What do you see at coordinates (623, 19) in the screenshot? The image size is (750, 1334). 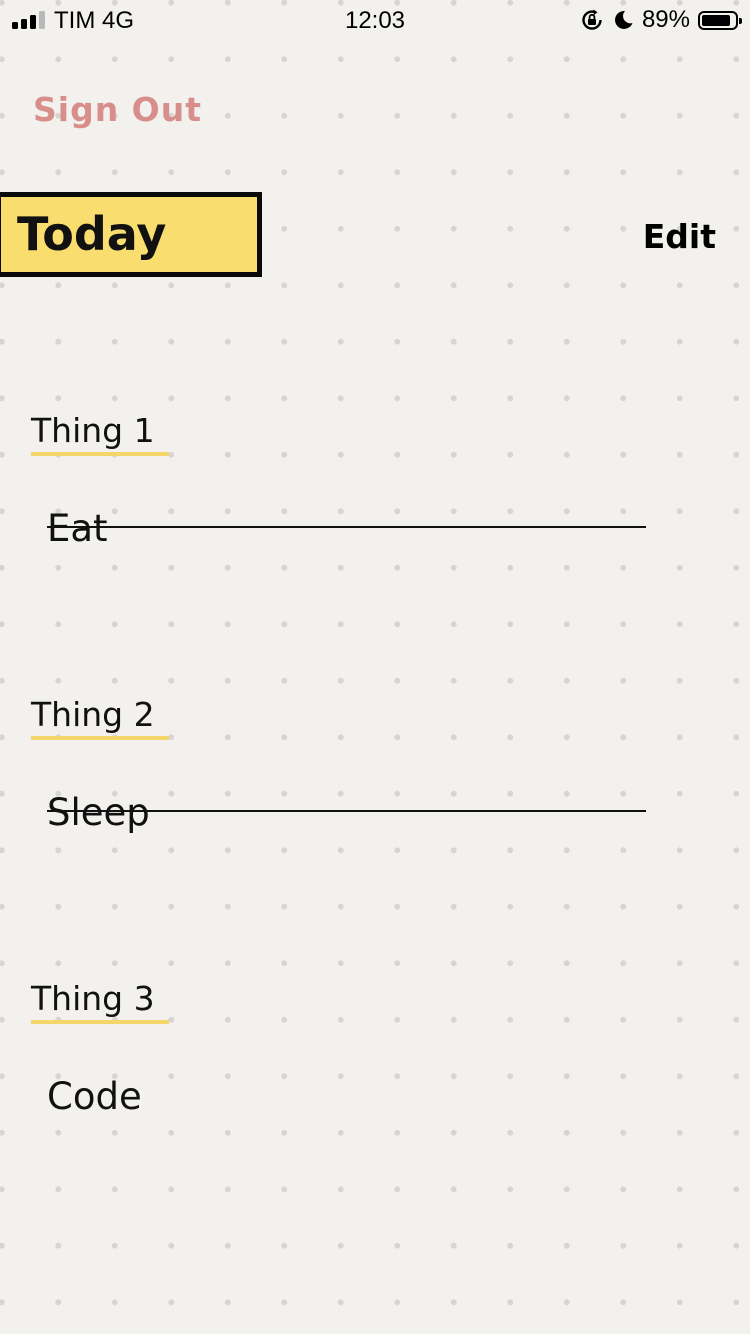 I see `moon-icon` at bounding box center [623, 19].